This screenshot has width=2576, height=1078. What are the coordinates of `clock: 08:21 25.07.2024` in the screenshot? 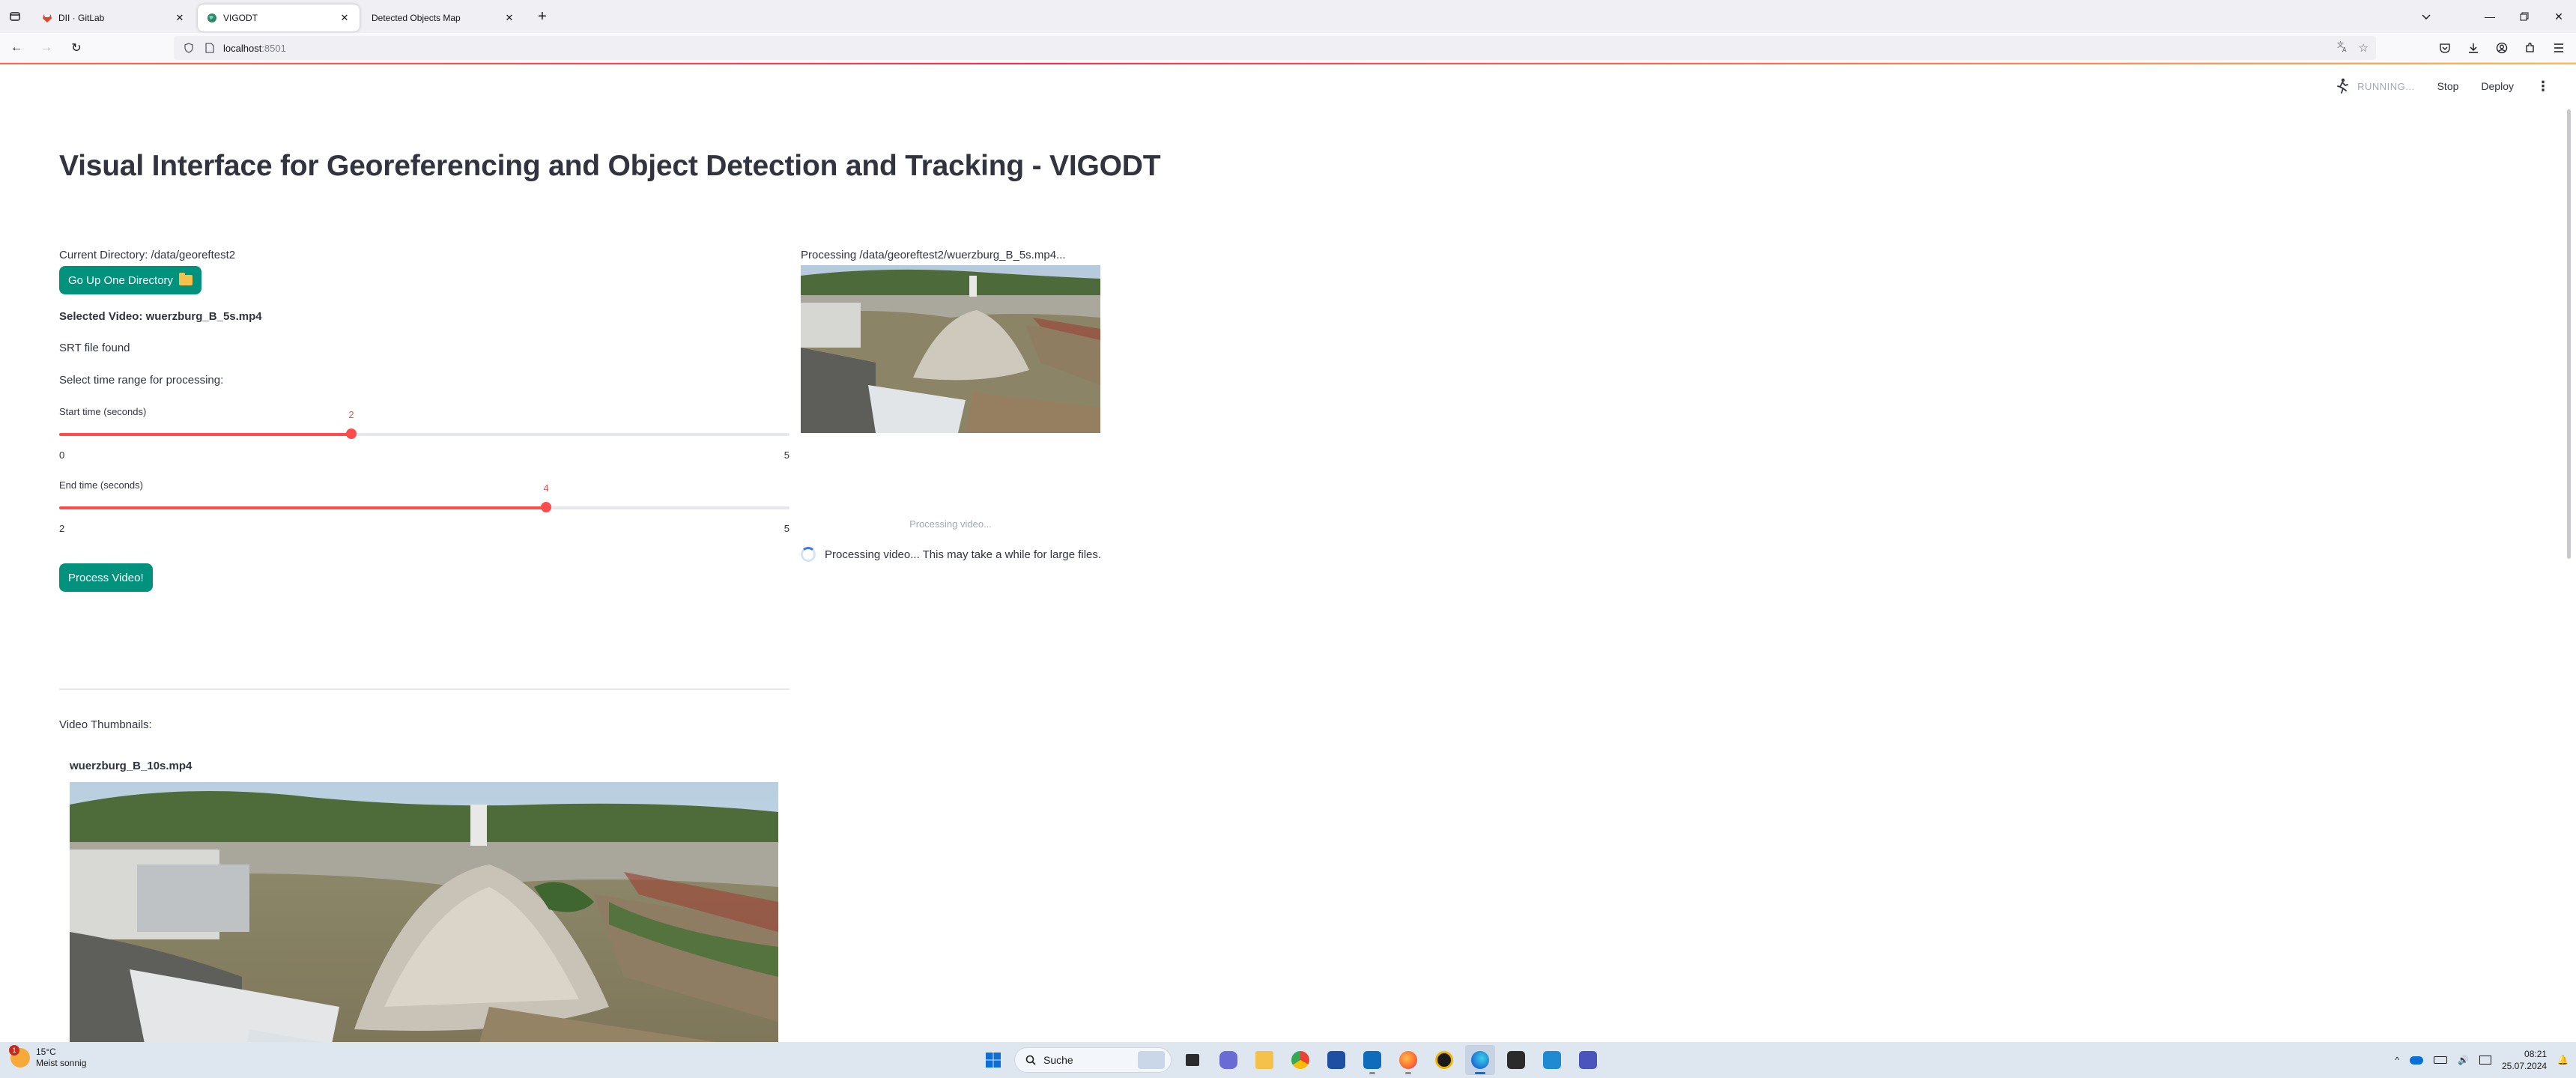 It's located at (2524, 1060).